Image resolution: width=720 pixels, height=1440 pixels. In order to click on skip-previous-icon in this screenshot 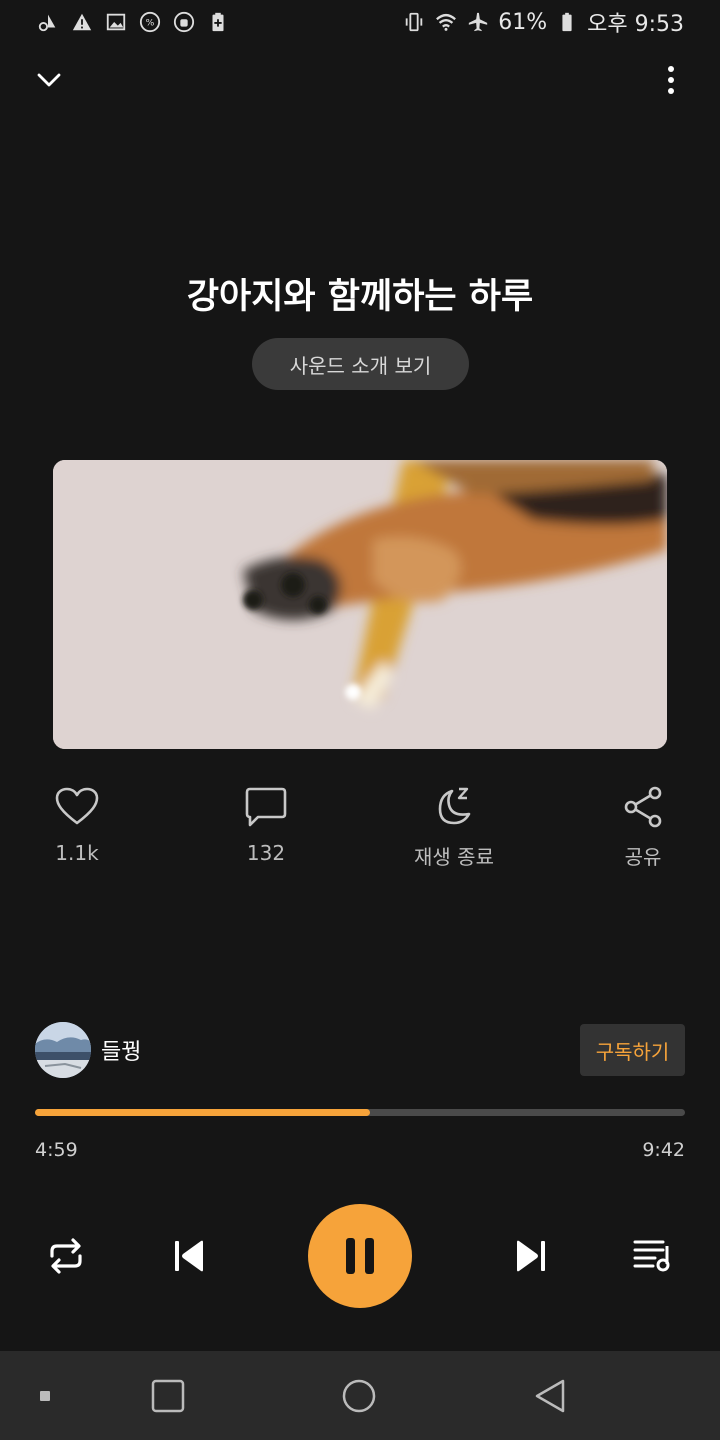, I will do `click(189, 1256)`.